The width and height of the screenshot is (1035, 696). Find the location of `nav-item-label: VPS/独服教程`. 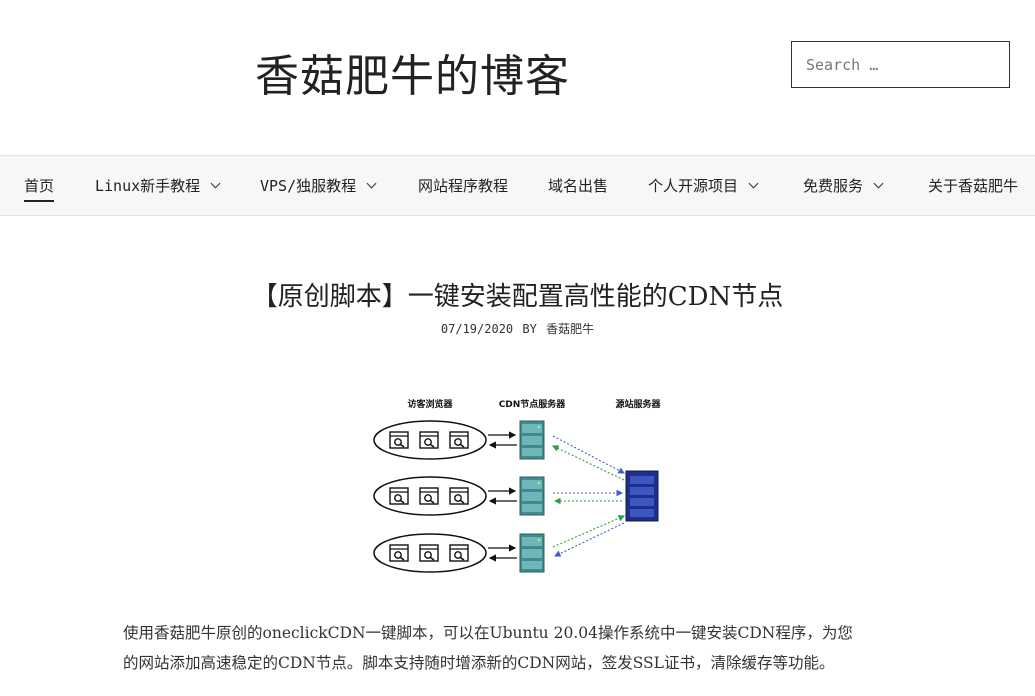

nav-item-label: VPS/独服教程 is located at coordinates (308, 186).